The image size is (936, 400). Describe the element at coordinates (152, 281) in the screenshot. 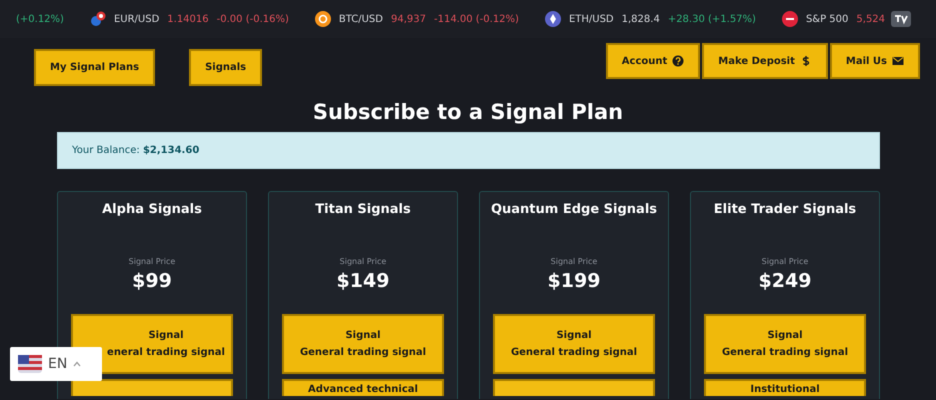

I see `plan-price: $99` at that location.